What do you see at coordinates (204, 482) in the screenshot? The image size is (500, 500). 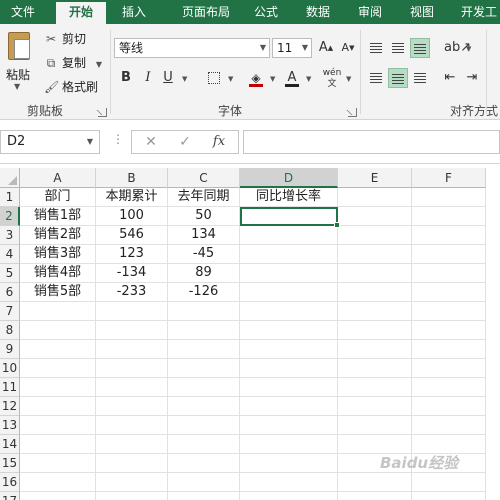 I see `cell-c16` at bounding box center [204, 482].